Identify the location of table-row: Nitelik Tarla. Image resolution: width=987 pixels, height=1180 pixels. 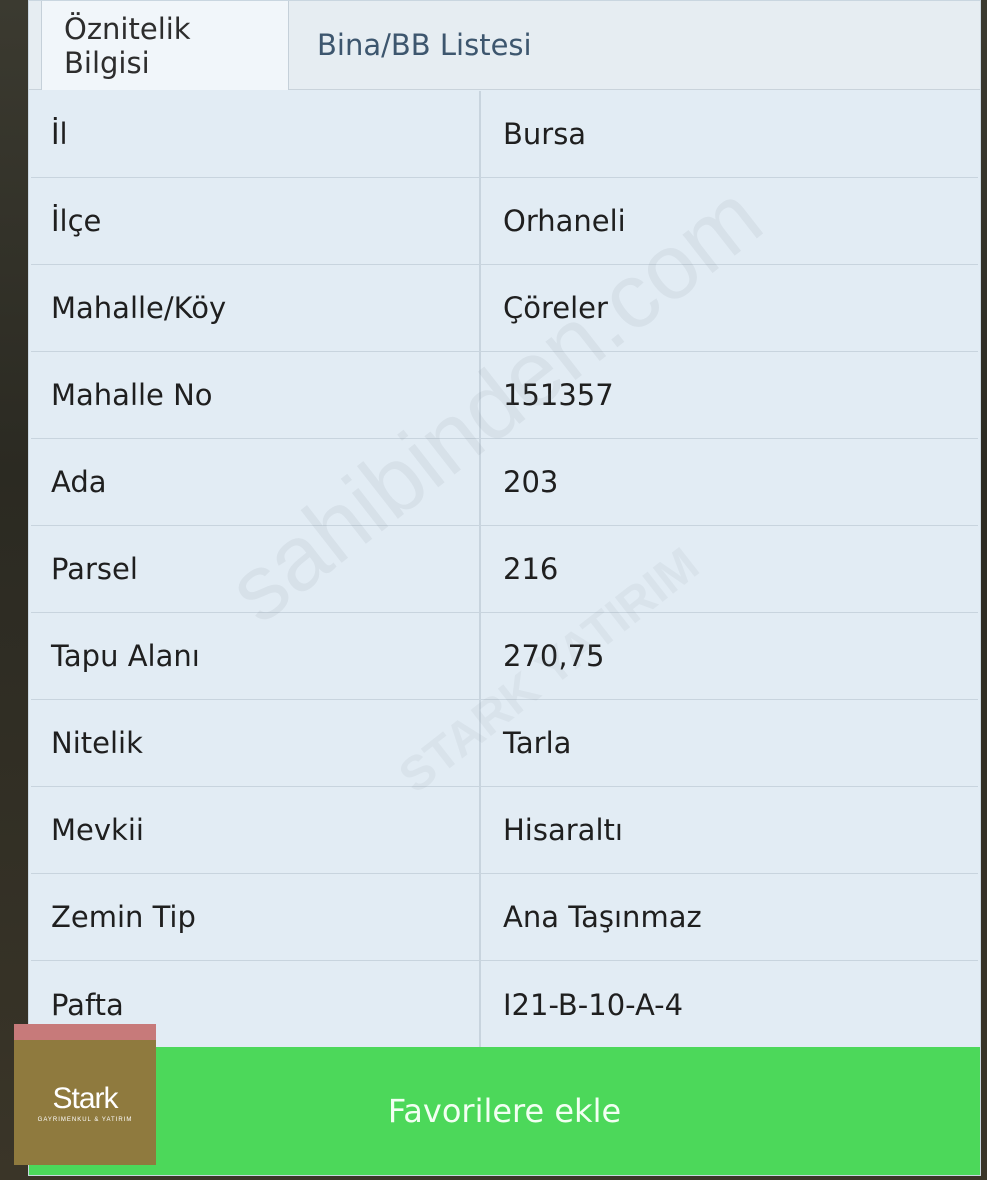
(504, 743).